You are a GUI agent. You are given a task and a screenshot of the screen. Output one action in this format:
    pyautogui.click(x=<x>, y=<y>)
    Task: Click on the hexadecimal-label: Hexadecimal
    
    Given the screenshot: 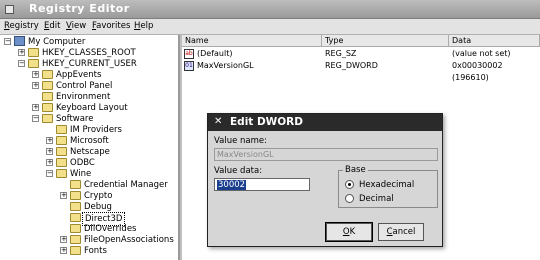 What is the action you would take?
    pyautogui.click(x=386, y=185)
    